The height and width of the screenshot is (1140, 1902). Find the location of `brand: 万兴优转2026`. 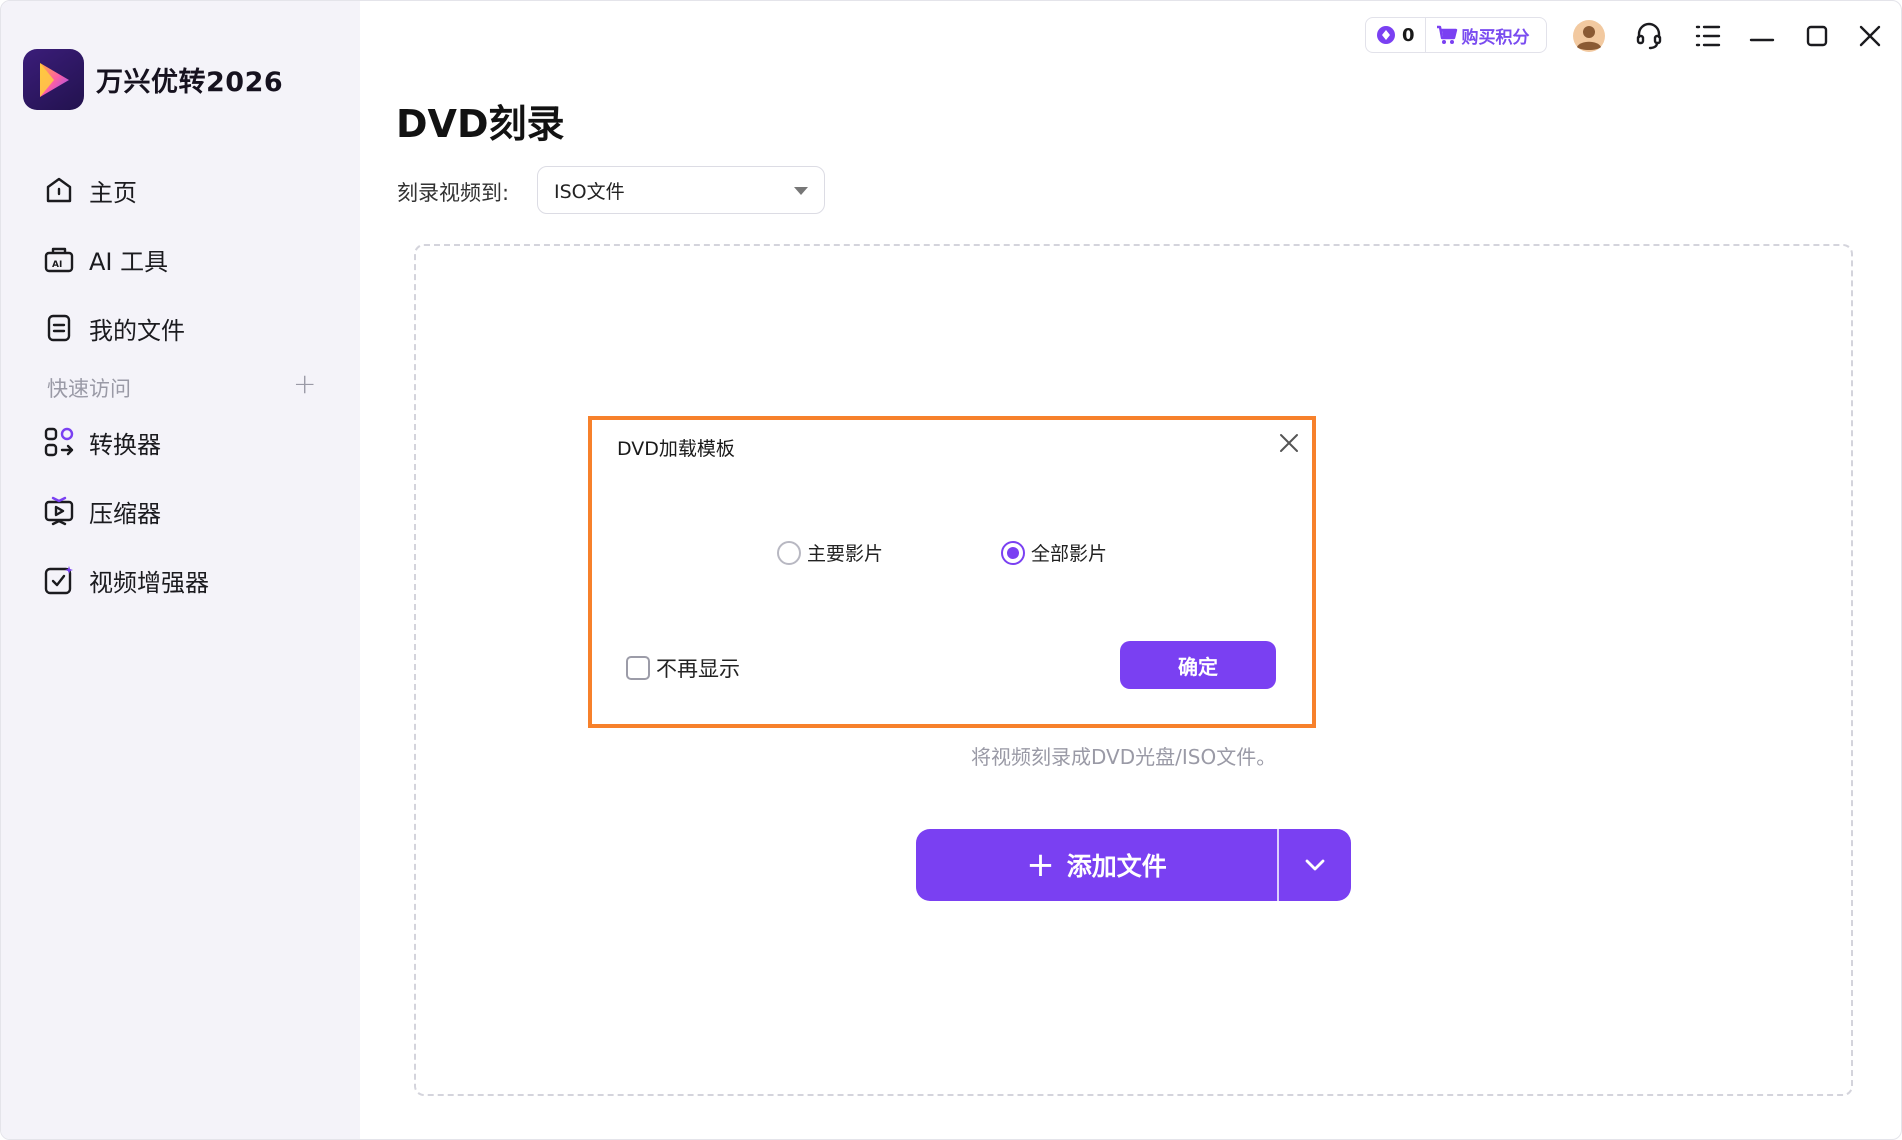

brand: 万兴优转2026 is located at coordinates (153, 79).